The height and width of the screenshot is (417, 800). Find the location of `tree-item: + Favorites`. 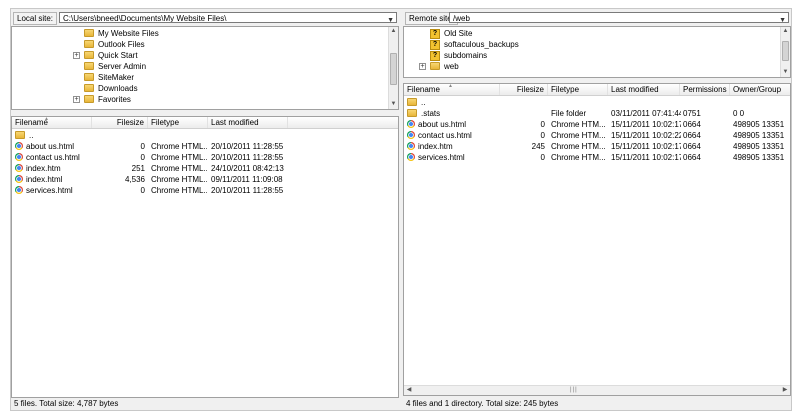

tree-item: + Favorites is located at coordinates (102, 99).